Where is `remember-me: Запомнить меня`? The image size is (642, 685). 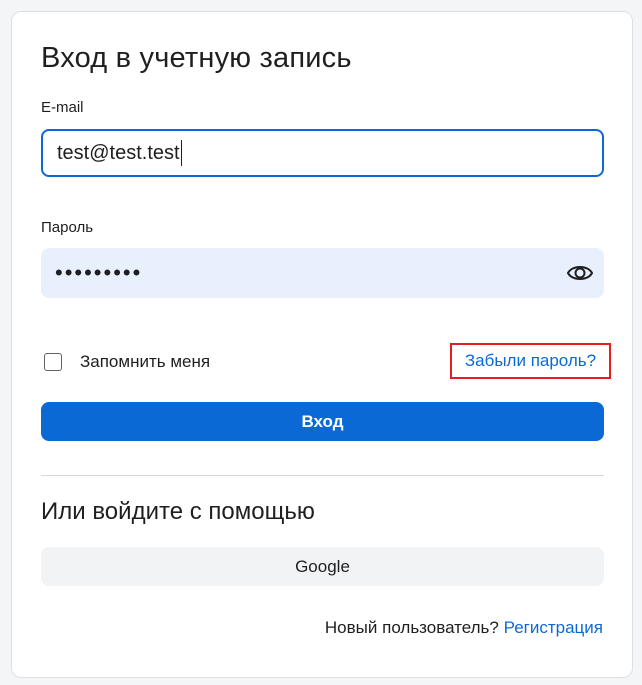
remember-me: Запомнить меня is located at coordinates (127, 362).